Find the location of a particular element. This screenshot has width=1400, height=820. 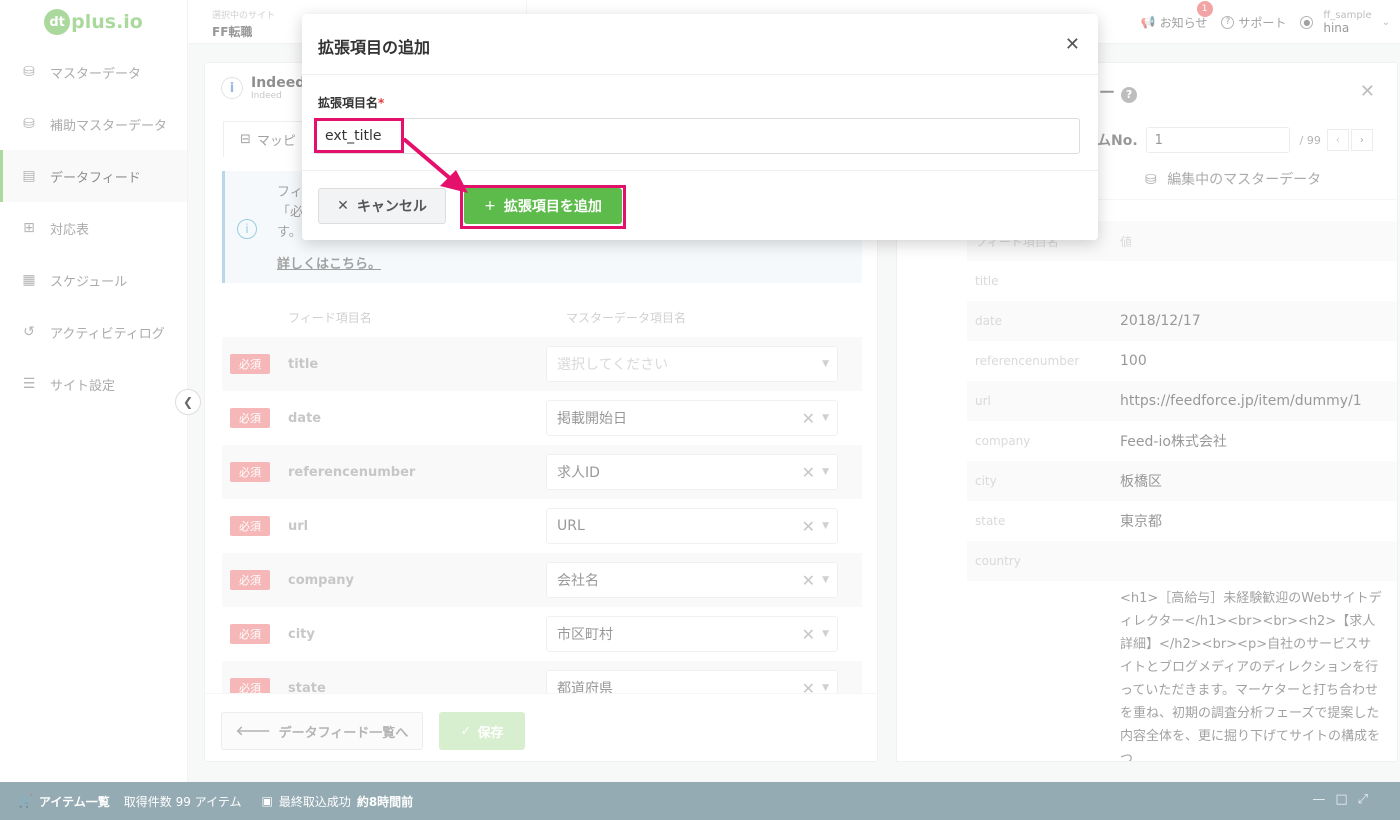

last-import-label: 最終取込成功 is located at coordinates (314, 801).